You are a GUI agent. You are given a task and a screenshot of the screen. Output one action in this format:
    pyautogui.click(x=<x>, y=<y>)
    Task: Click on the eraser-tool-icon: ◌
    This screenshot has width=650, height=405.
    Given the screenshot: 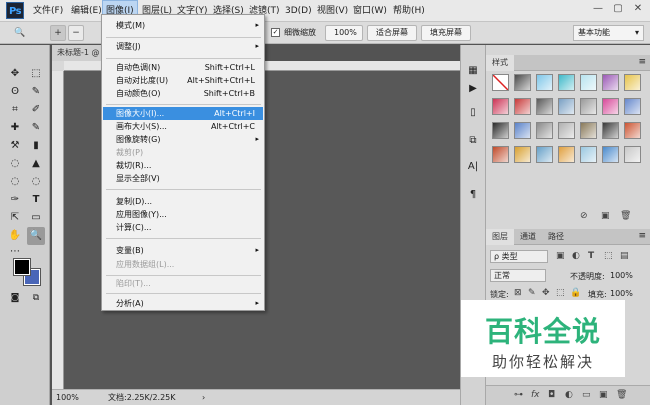 What is the action you would take?
    pyautogui.click(x=15, y=164)
    